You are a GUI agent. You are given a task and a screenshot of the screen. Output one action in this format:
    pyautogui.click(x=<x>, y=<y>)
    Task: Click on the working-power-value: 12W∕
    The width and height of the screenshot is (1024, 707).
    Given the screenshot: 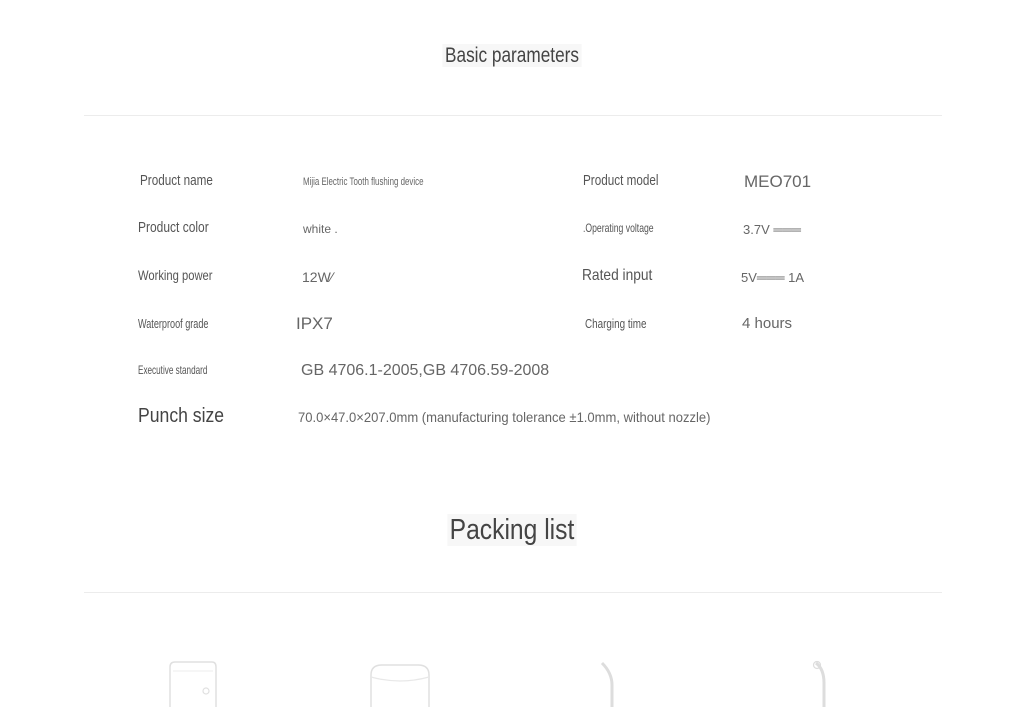 What is the action you would take?
    pyautogui.click(x=318, y=277)
    